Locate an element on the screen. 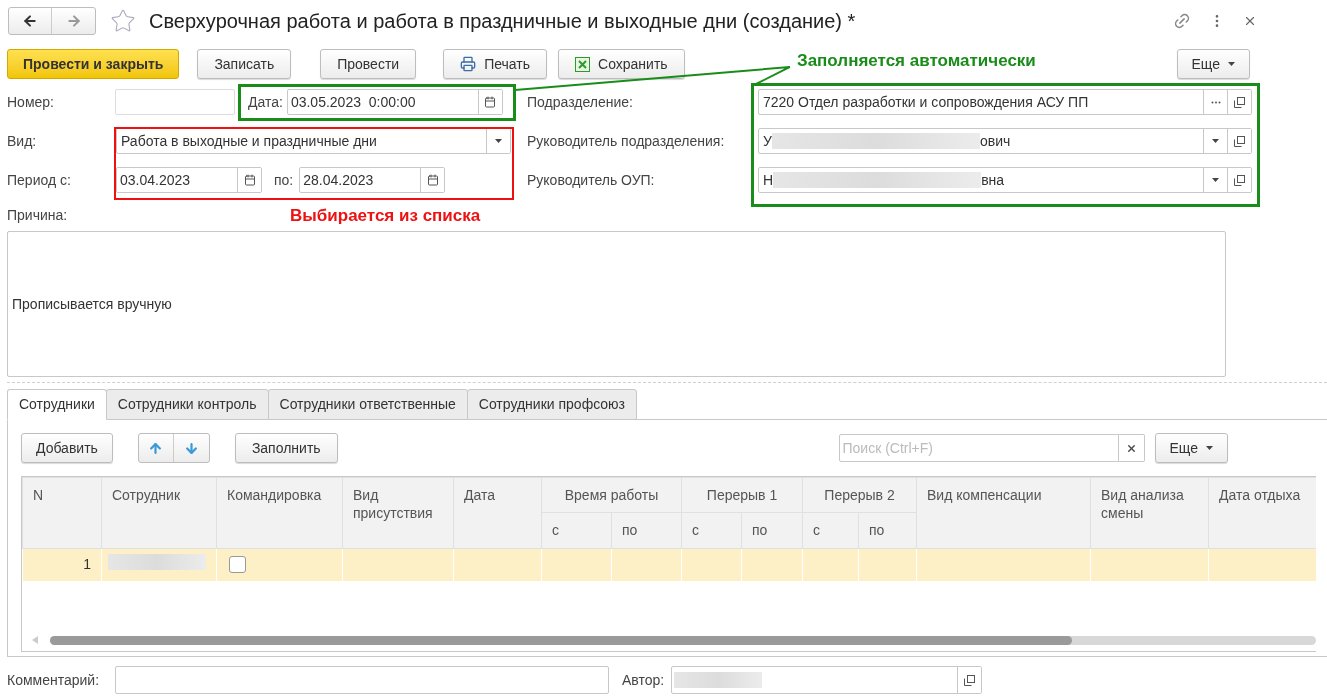 This screenshot has width=1327, height=698. back-icon is located at coordinates (30, 21).